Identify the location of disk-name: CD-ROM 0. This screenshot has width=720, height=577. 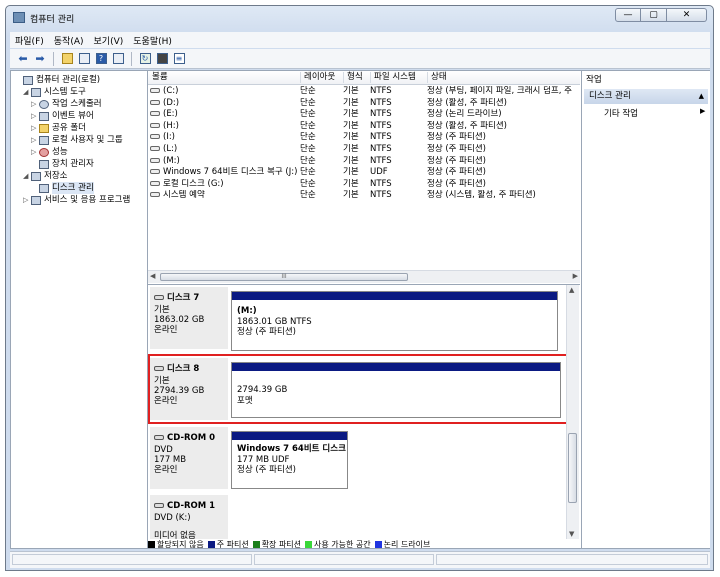
(184, 438).